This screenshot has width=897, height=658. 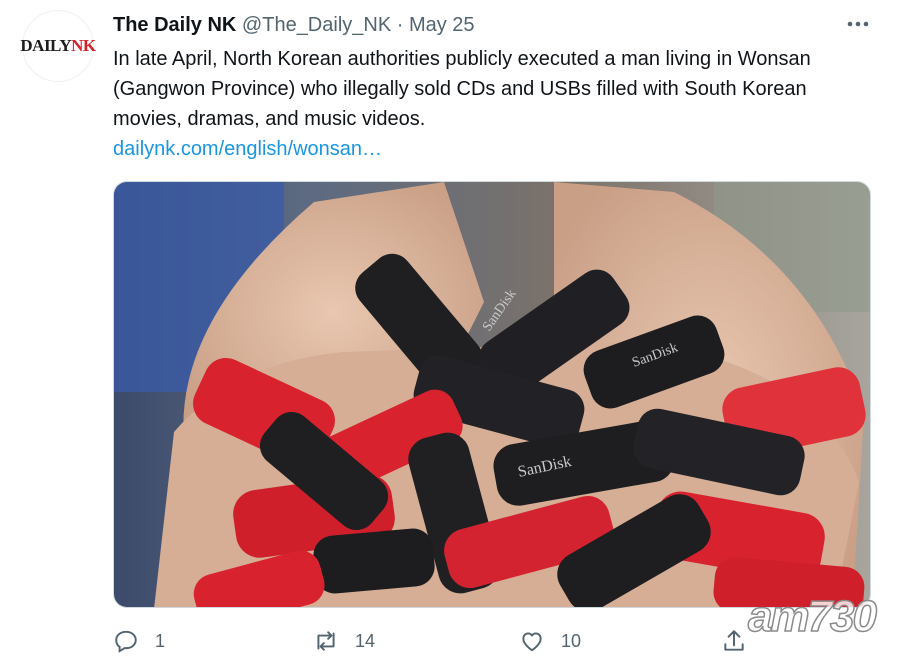 I want to click on reply-count: 1, so click(x=160, y=640).